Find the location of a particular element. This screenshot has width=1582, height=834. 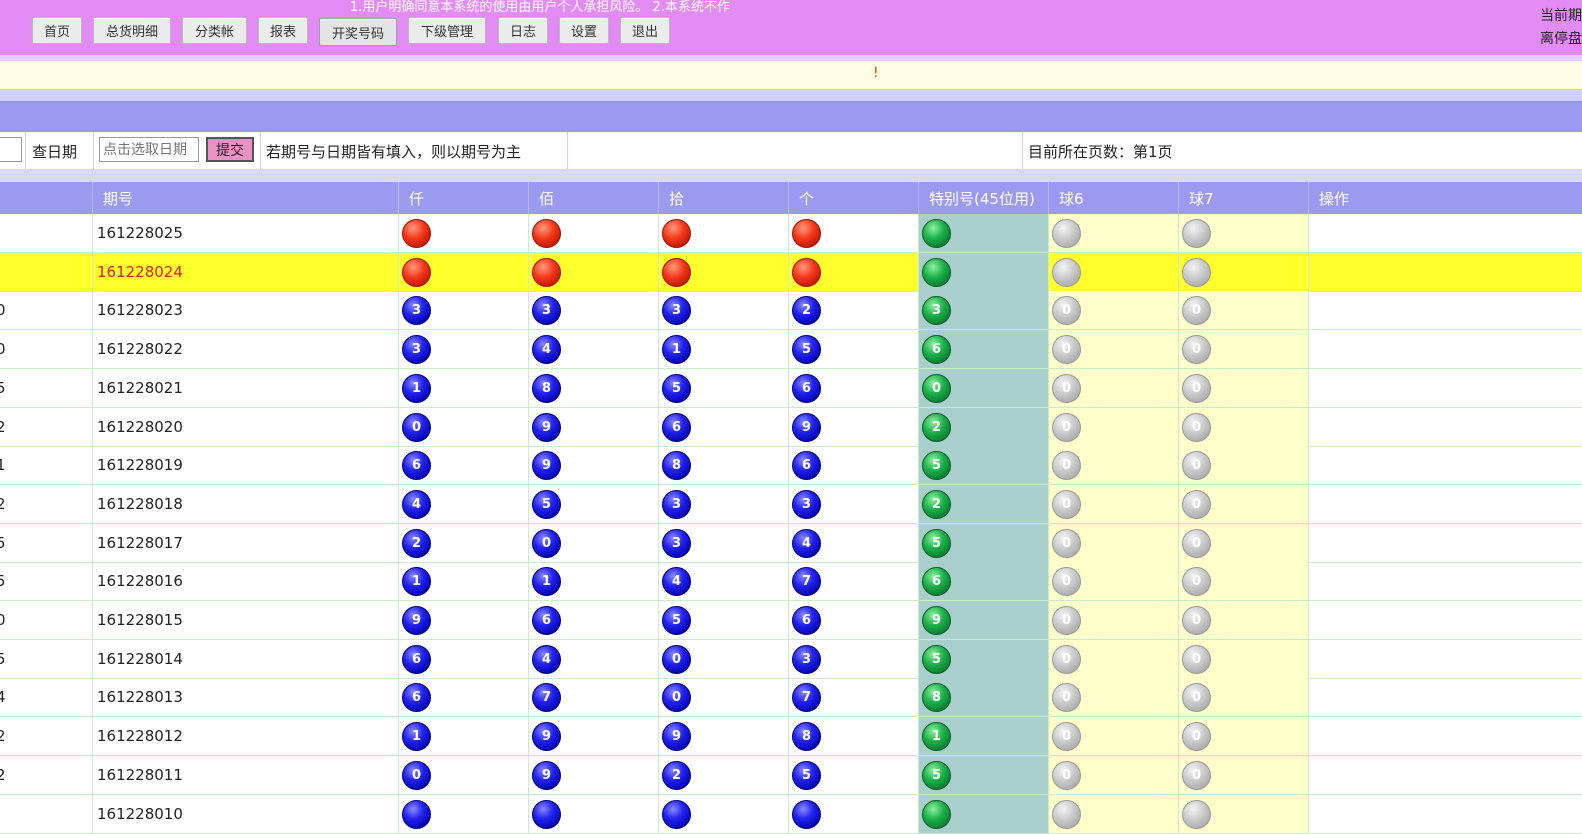

period-number: 161228022 is located at coordinates (140, 349).